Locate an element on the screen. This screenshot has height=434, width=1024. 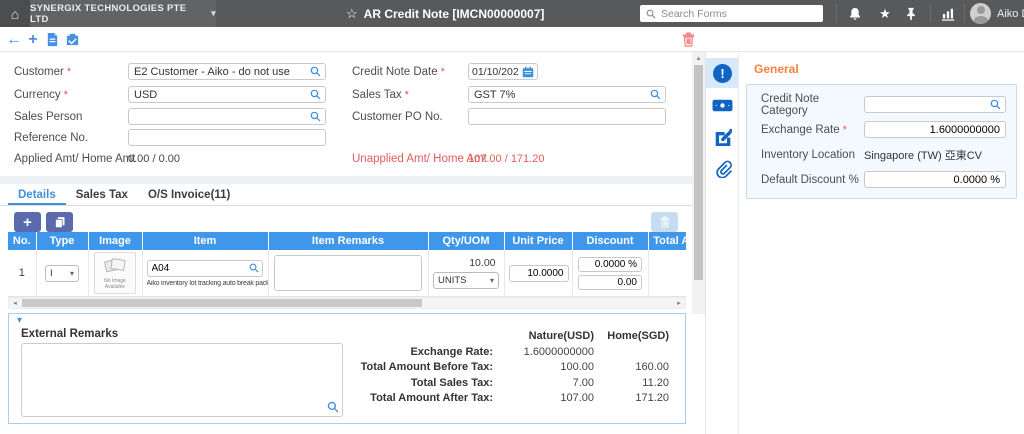
strip-general-button: ! is located at coordinates (722, 73).